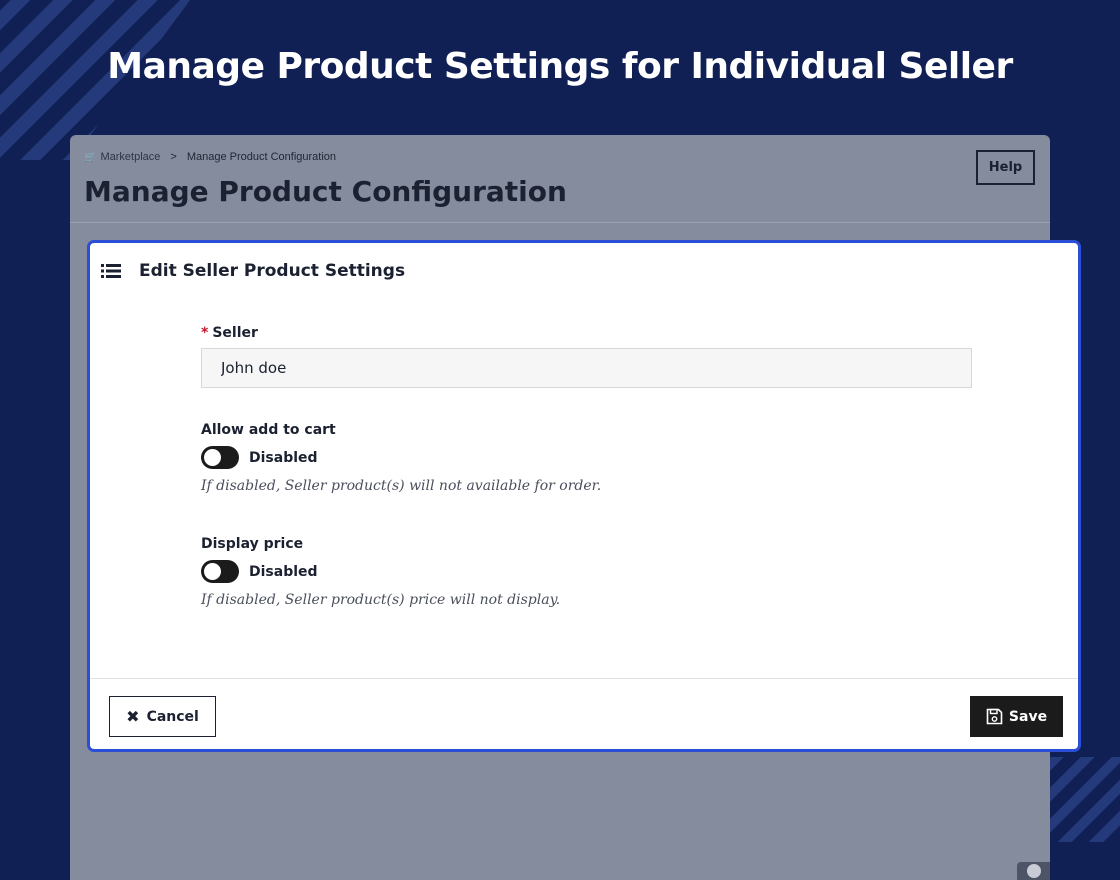 This screenshot has height=880, width=1120. Describe the element at coordinates (235, 333) in the screenshot. I see `seller-label-text: Seller` at that location.